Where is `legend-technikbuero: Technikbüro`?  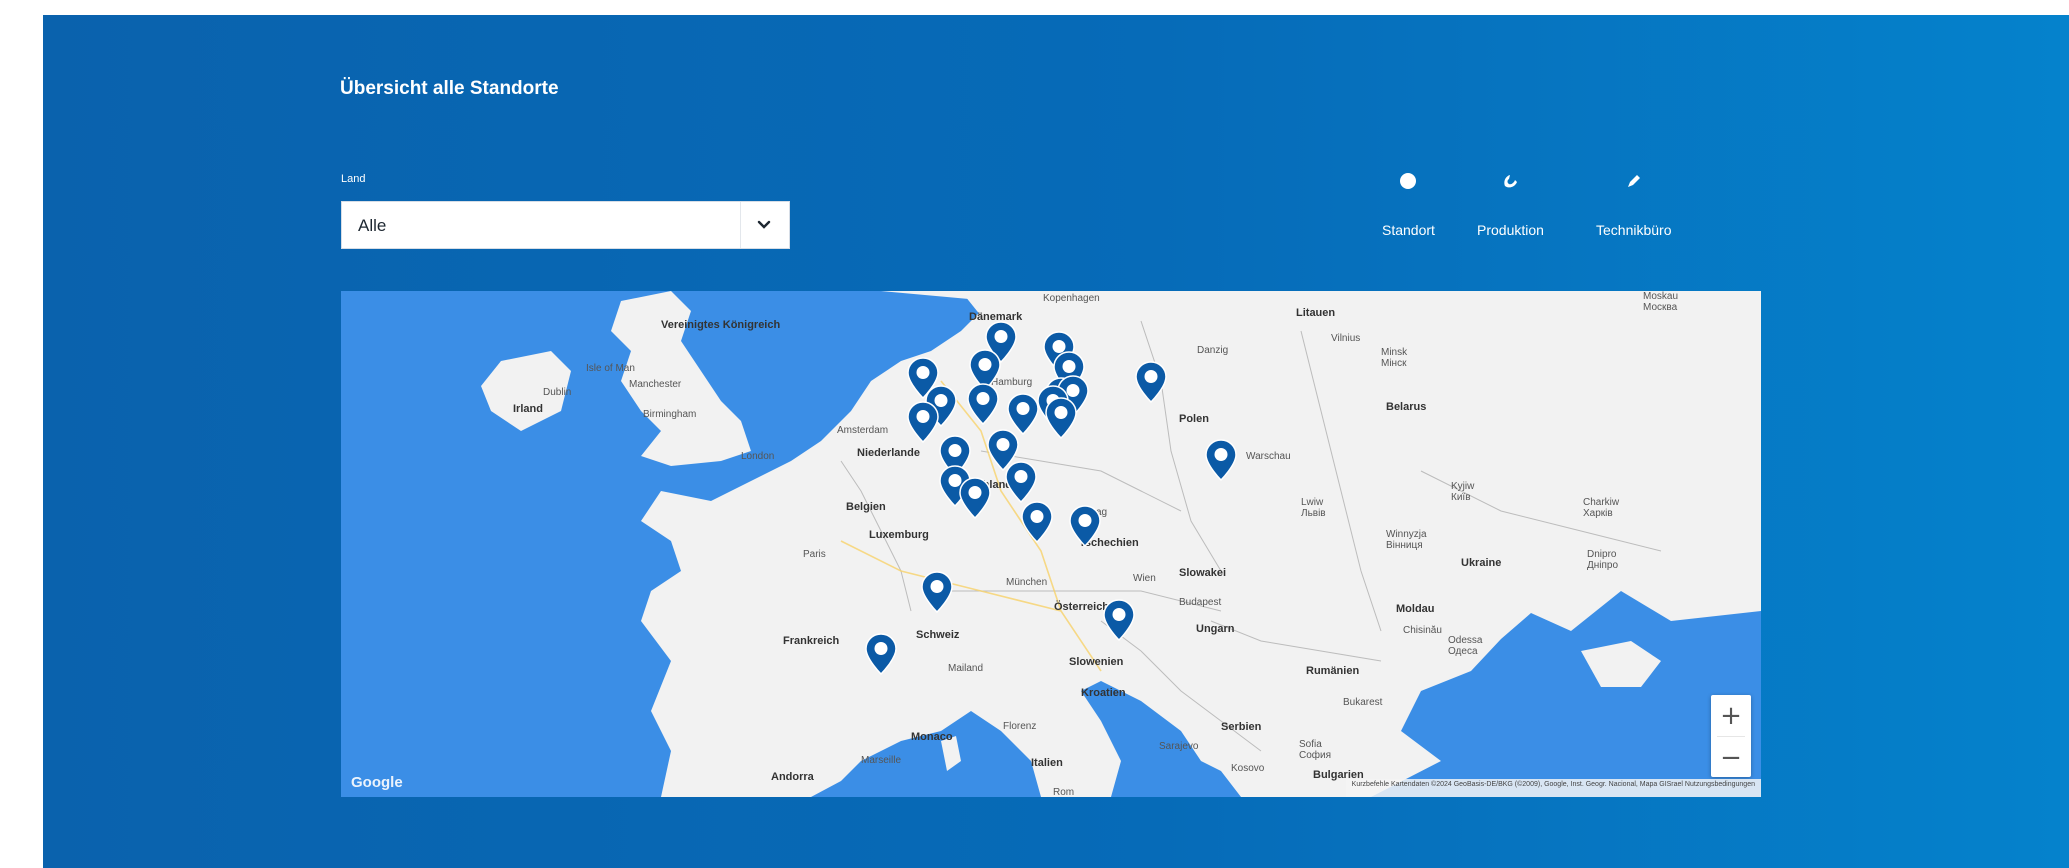
legend-technikbuero: Technikbüro is located at coordinates (1634, 203).